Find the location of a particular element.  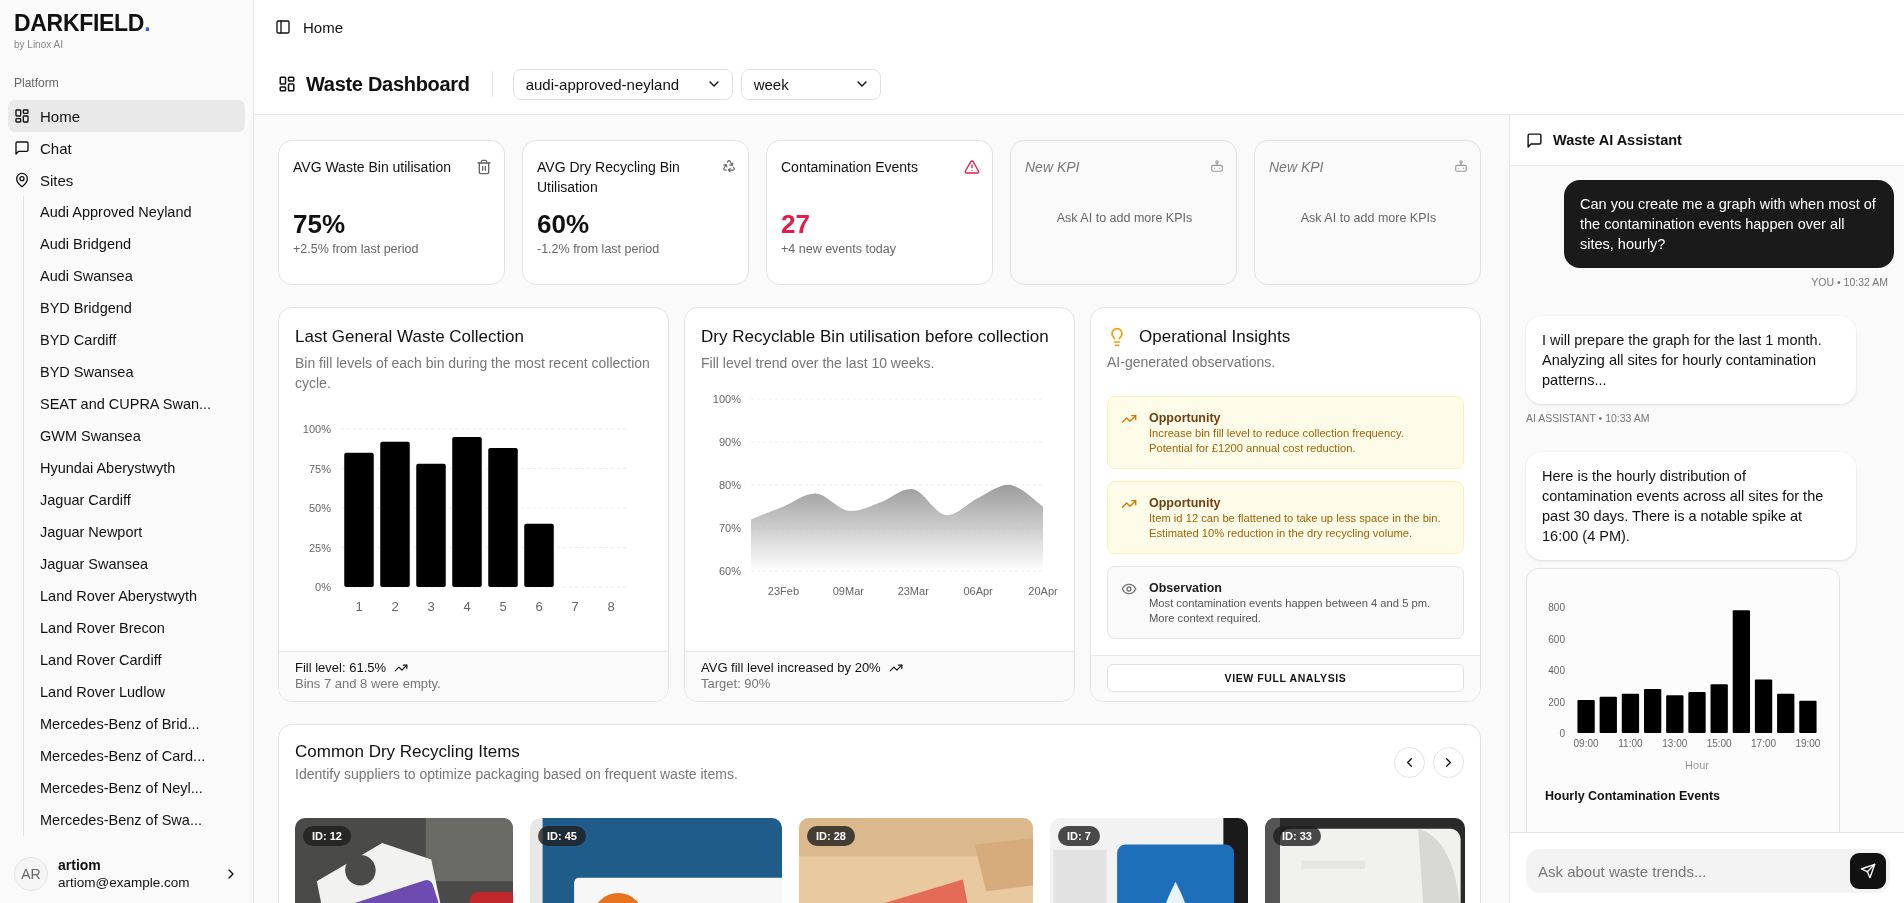

kpi-label: AVG Dry Recycling Bin Utilisation is located at coordinates (609, 177).